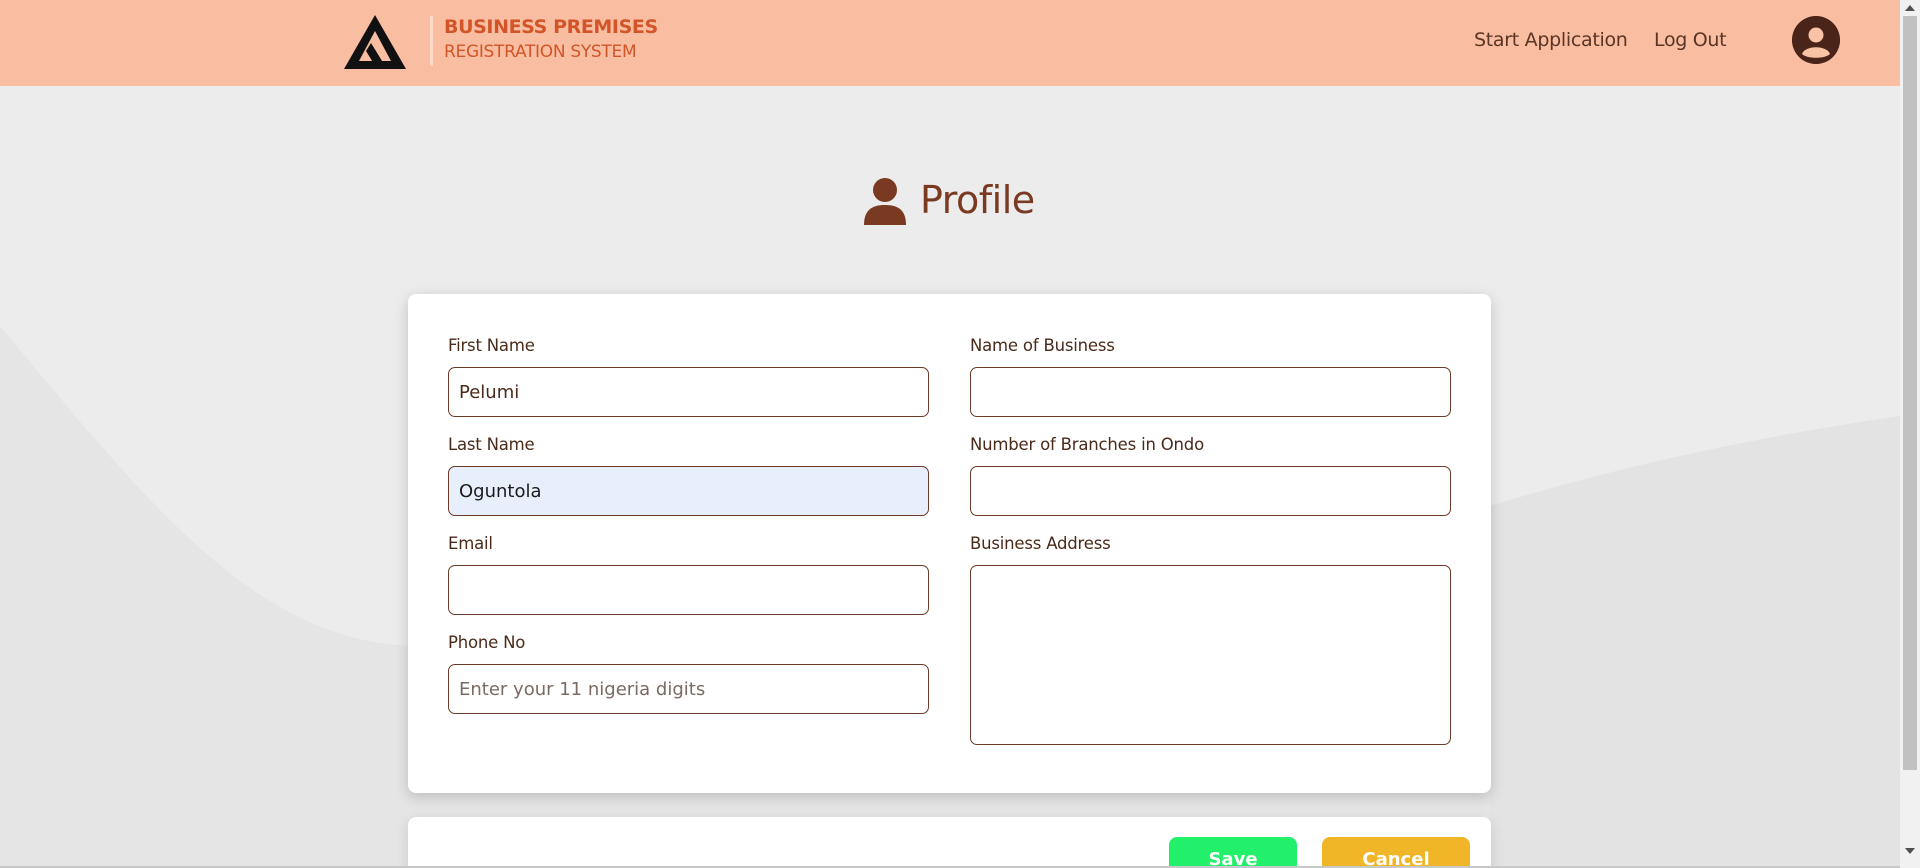 Image resolution: width=1920 pixels, height=868 pixels. Describe the element at coordinates (688, 689) in the screenshot. I see `phone-input` at that location.